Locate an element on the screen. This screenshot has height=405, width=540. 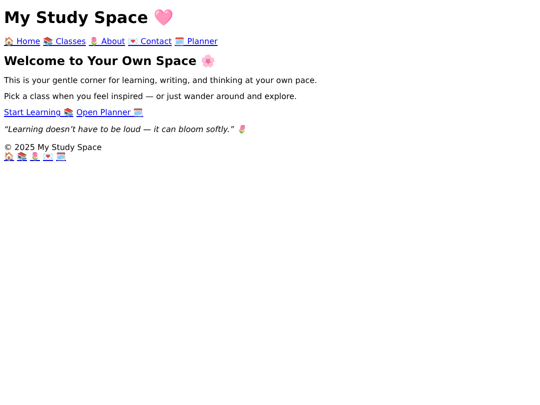
nav-link: 🏠 Home is located at coordinates (22, 41).